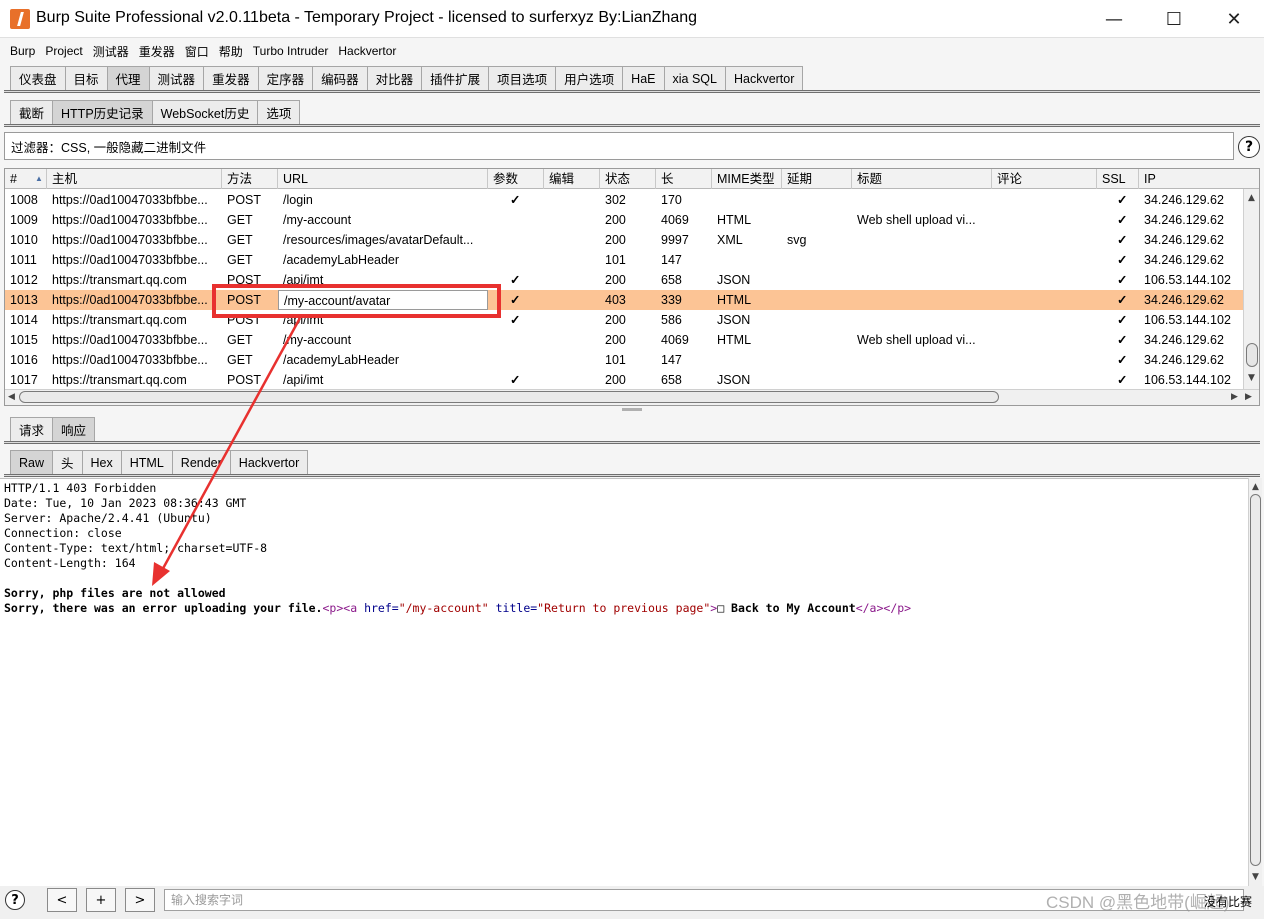  Describe the element at coordinates (227, 451) in the screenshot. I see `annotation-arrow` at that location.